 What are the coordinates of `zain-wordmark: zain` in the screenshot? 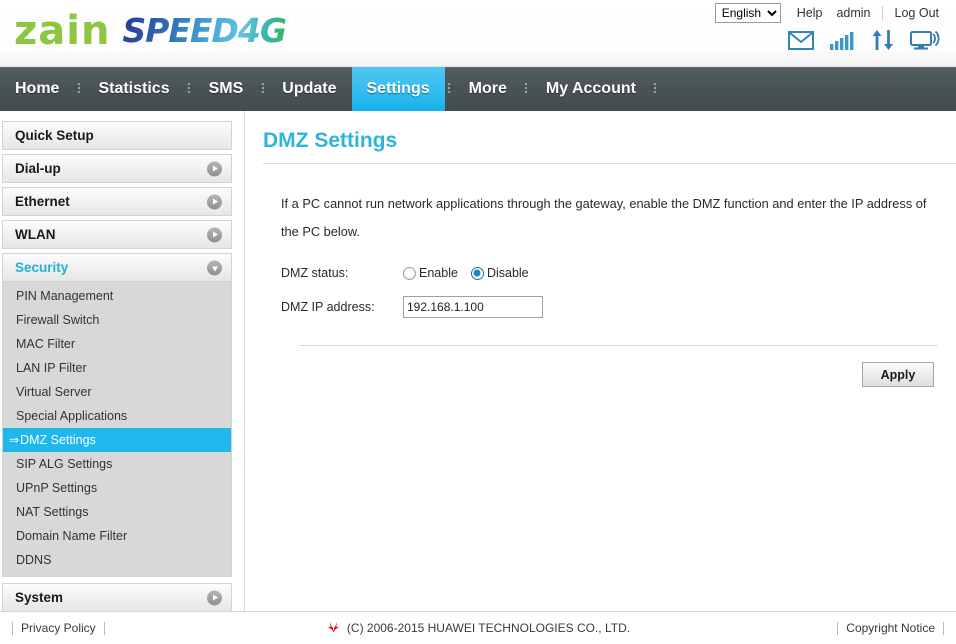 It's located at (62, 31).